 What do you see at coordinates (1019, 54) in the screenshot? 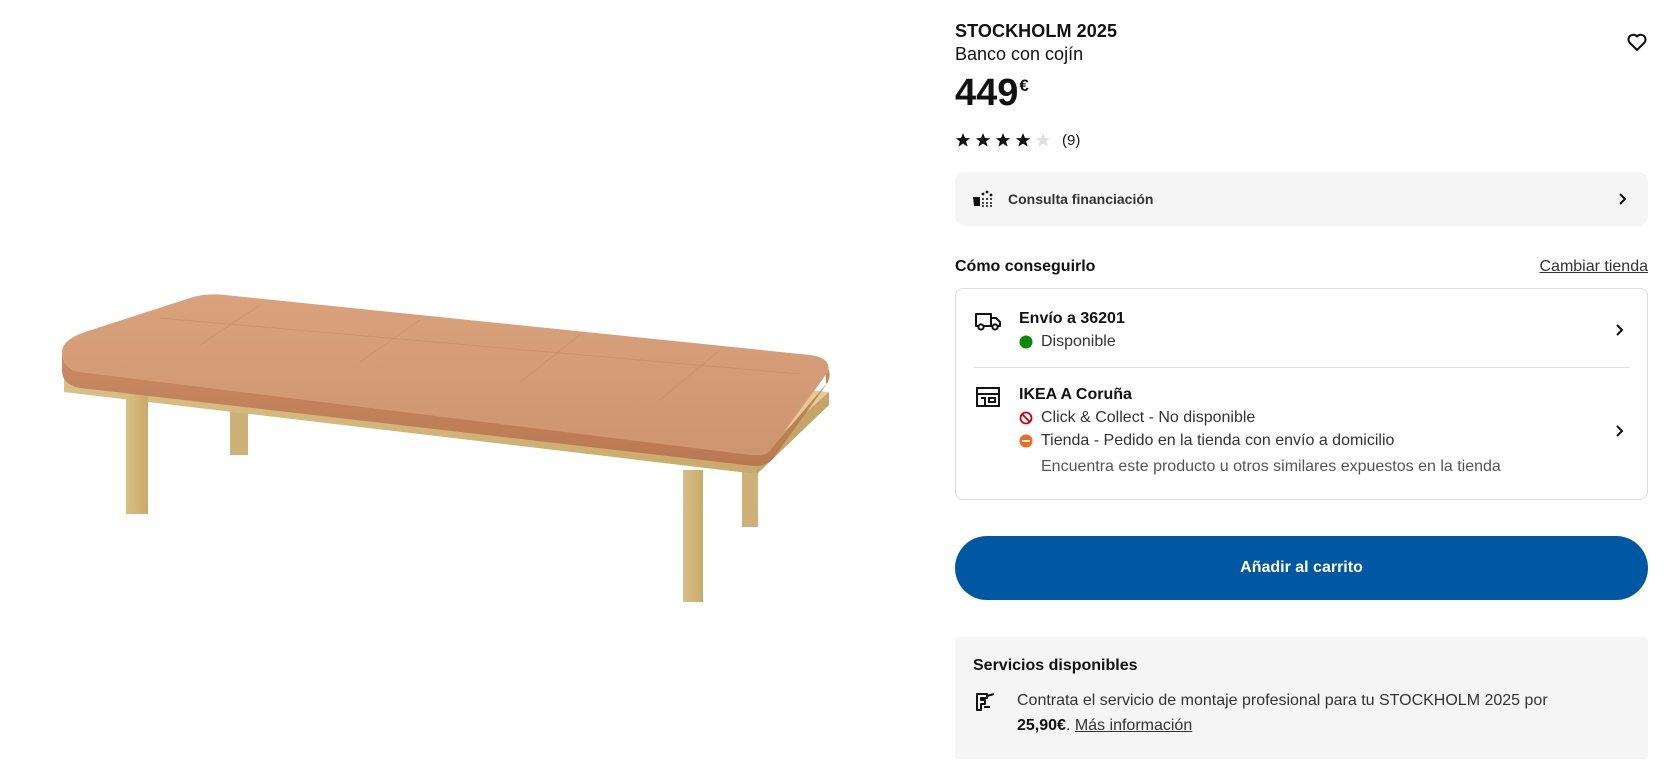
I see `product-description: Banco con cojín` at bounding box center [1019, 54].